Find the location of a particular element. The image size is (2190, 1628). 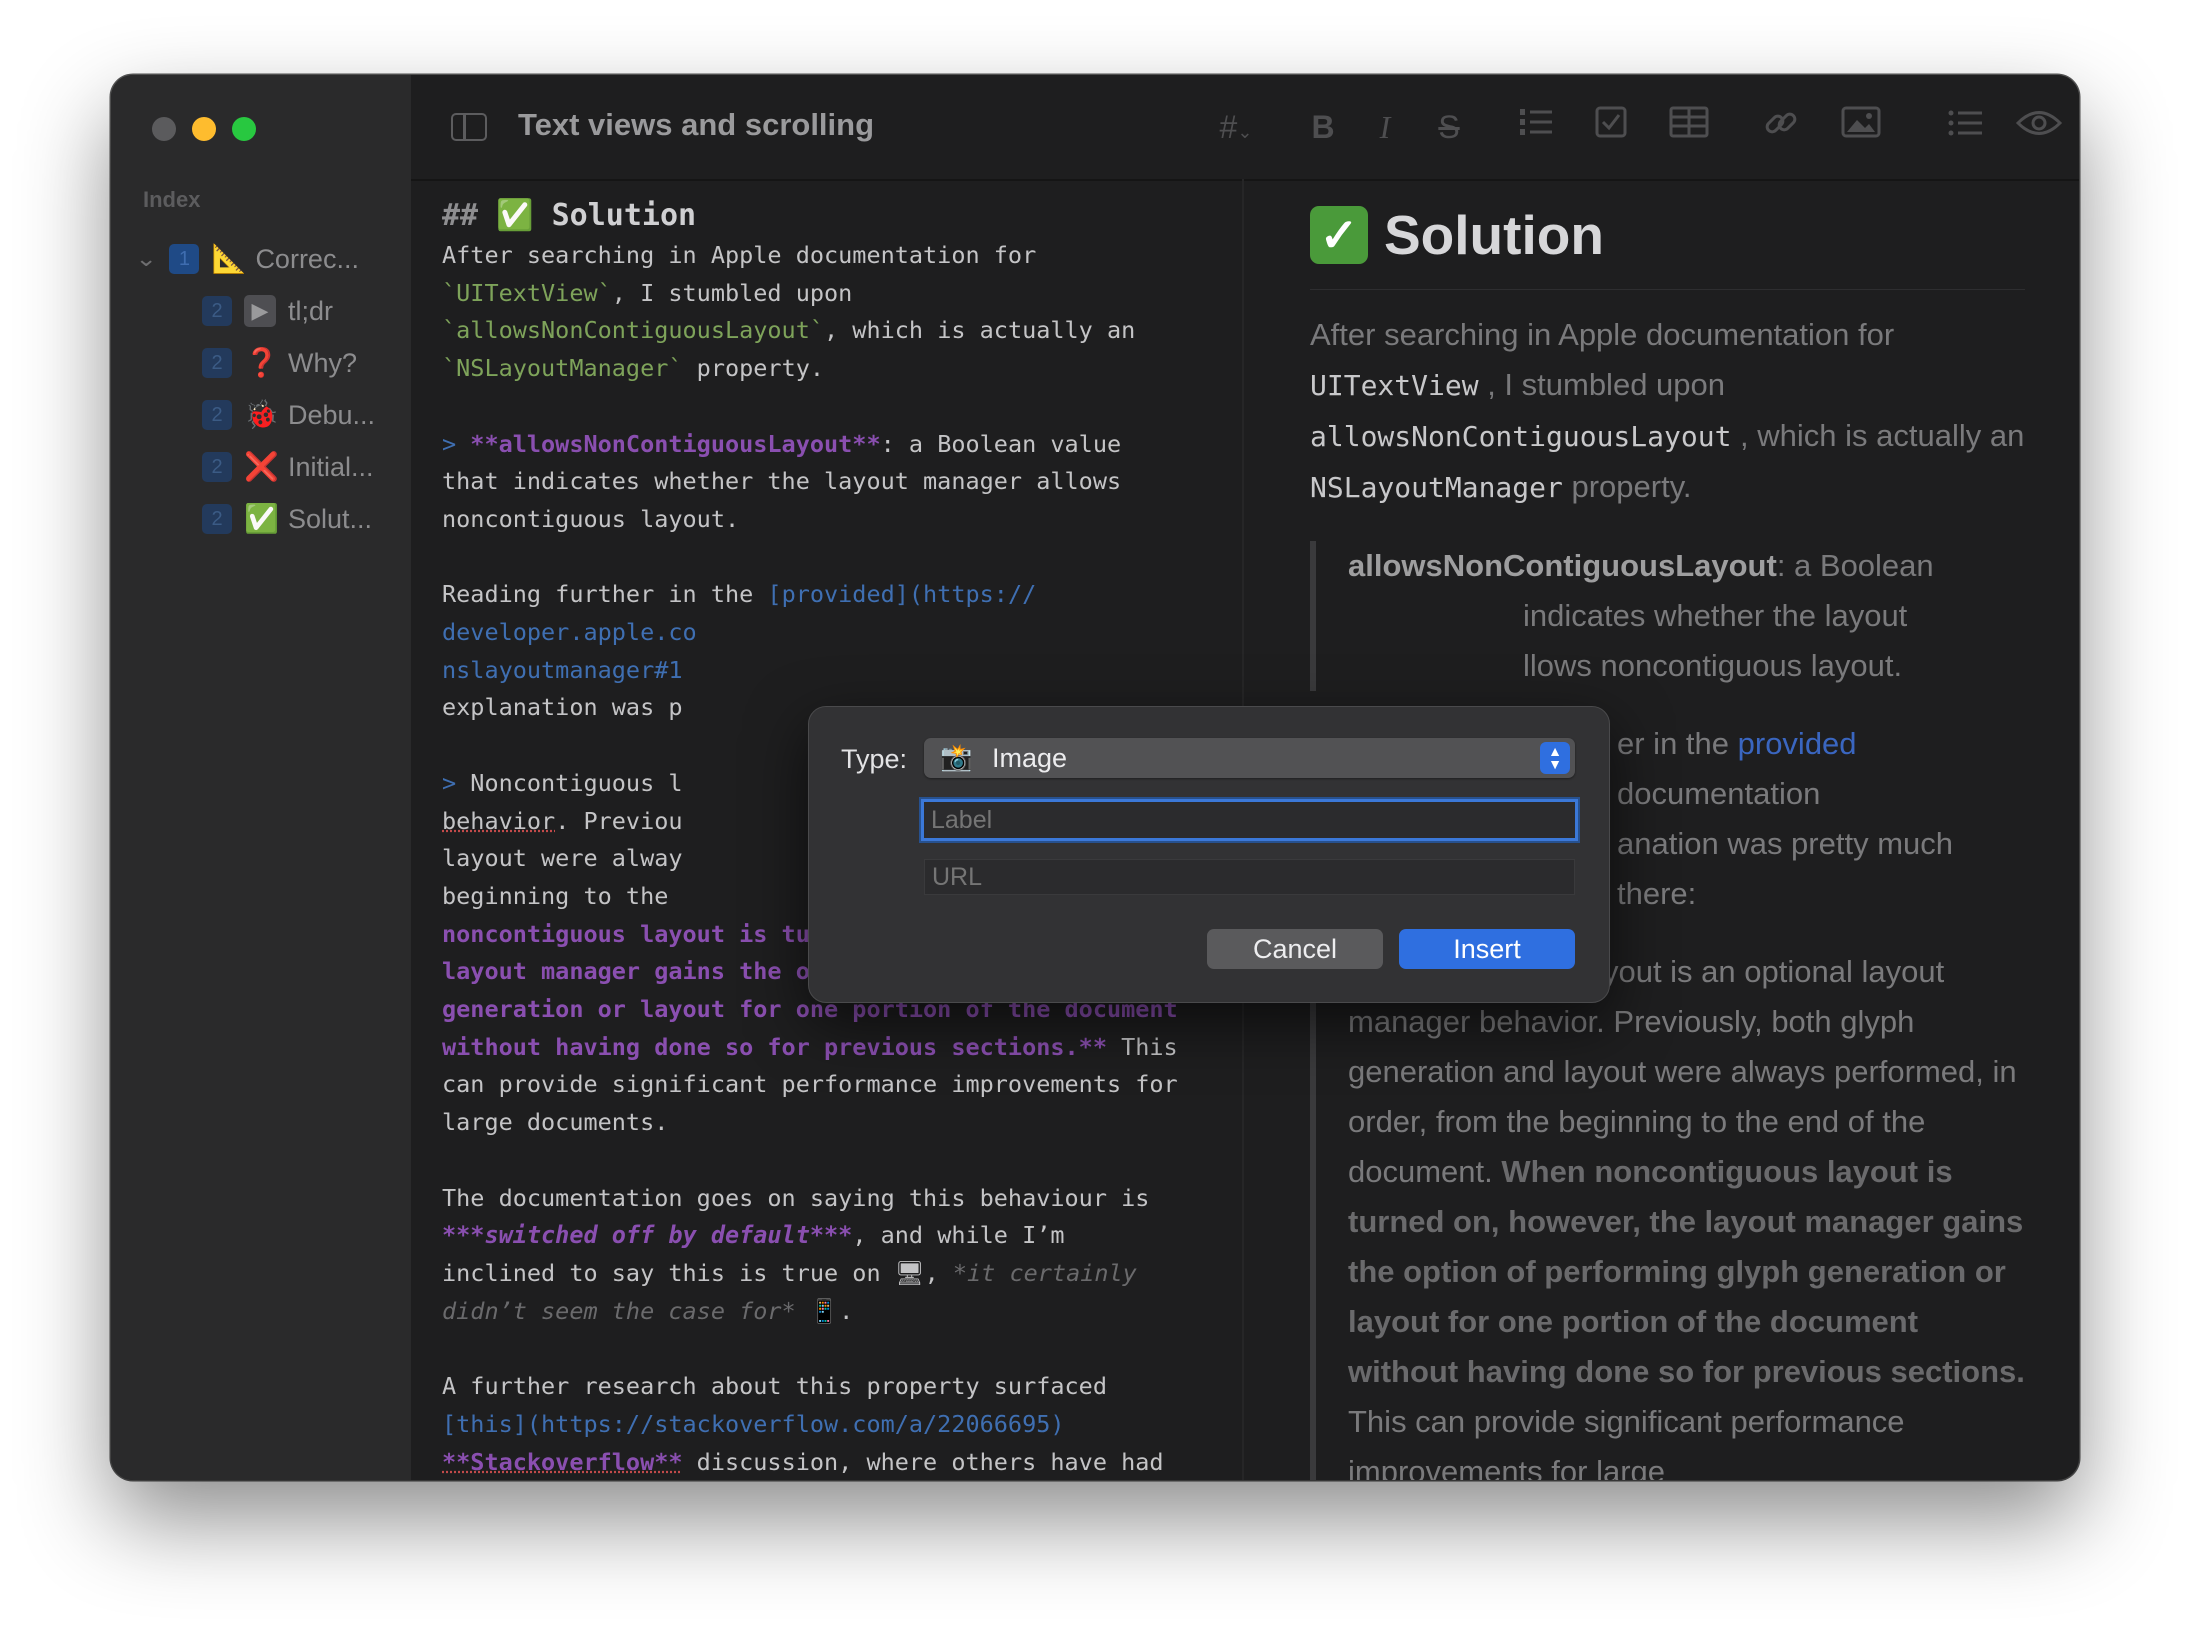

image-icon is located at coordinates (1861, 122).